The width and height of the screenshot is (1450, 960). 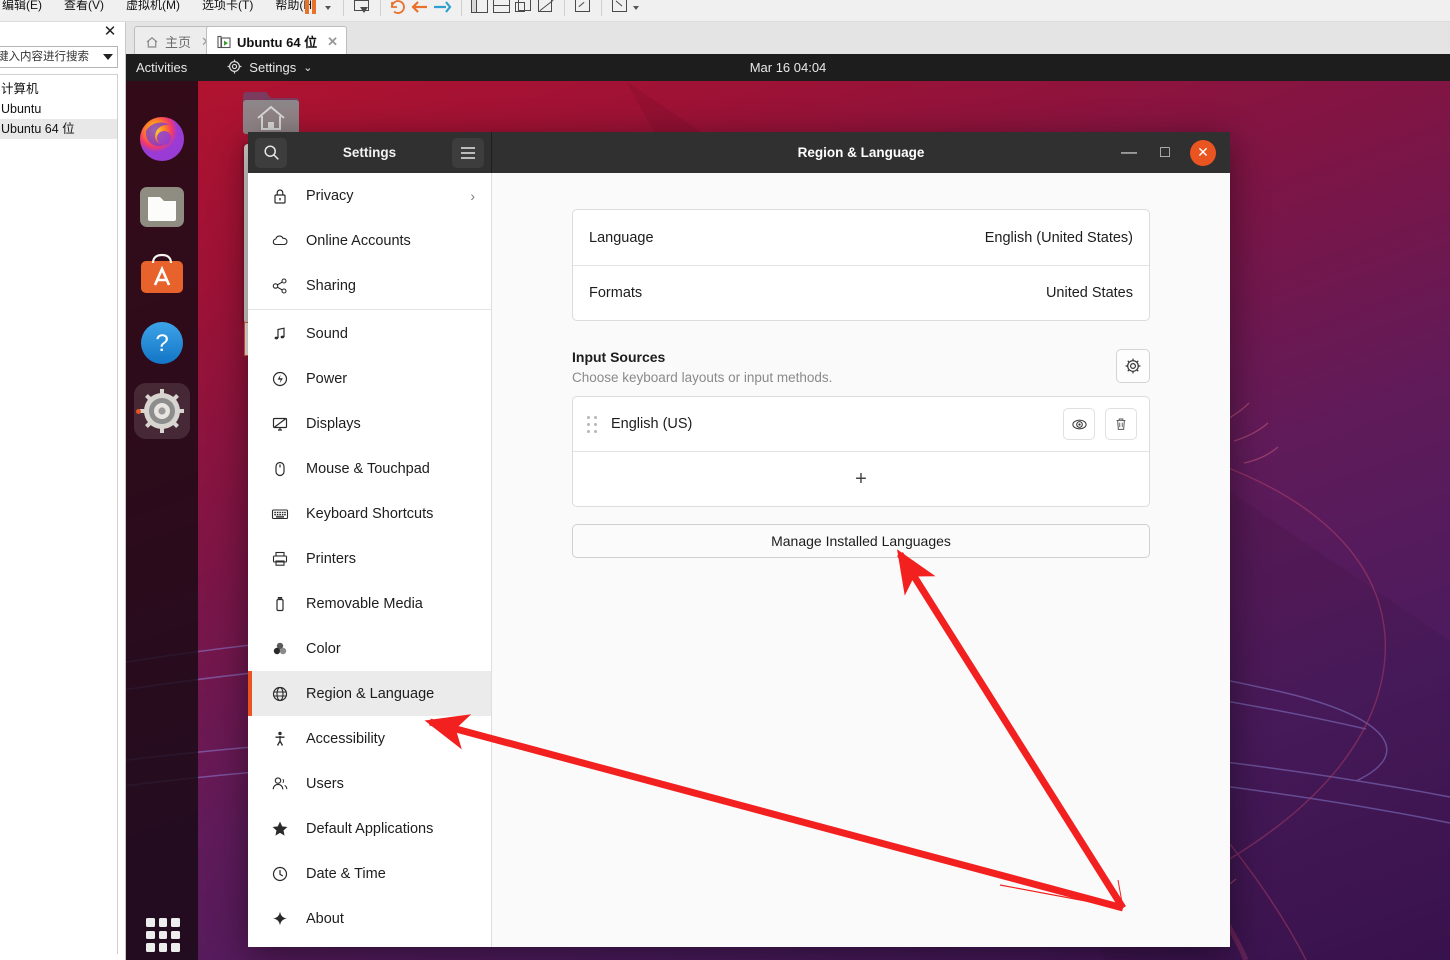 What do you see at coordinates (84, 8) in the screenshot?
I see `menu-view: 查看(V)` at bounding box center [84, 8].